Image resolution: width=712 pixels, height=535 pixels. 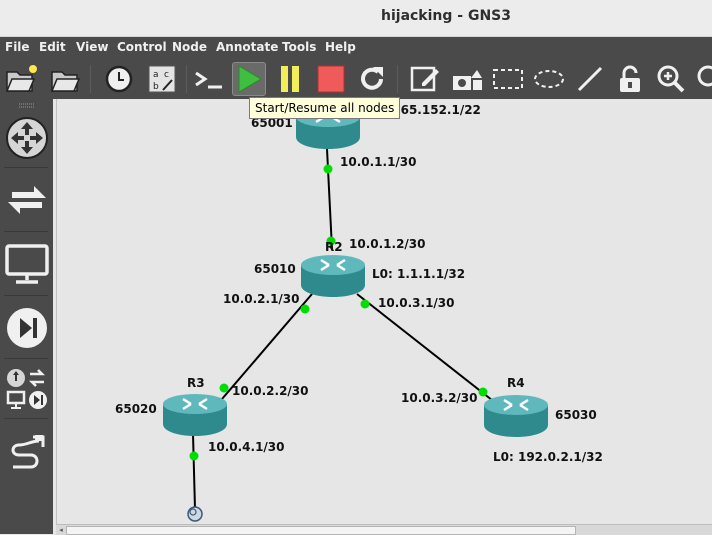 I want to click on svg-text: c, so click(x=166, y=75).